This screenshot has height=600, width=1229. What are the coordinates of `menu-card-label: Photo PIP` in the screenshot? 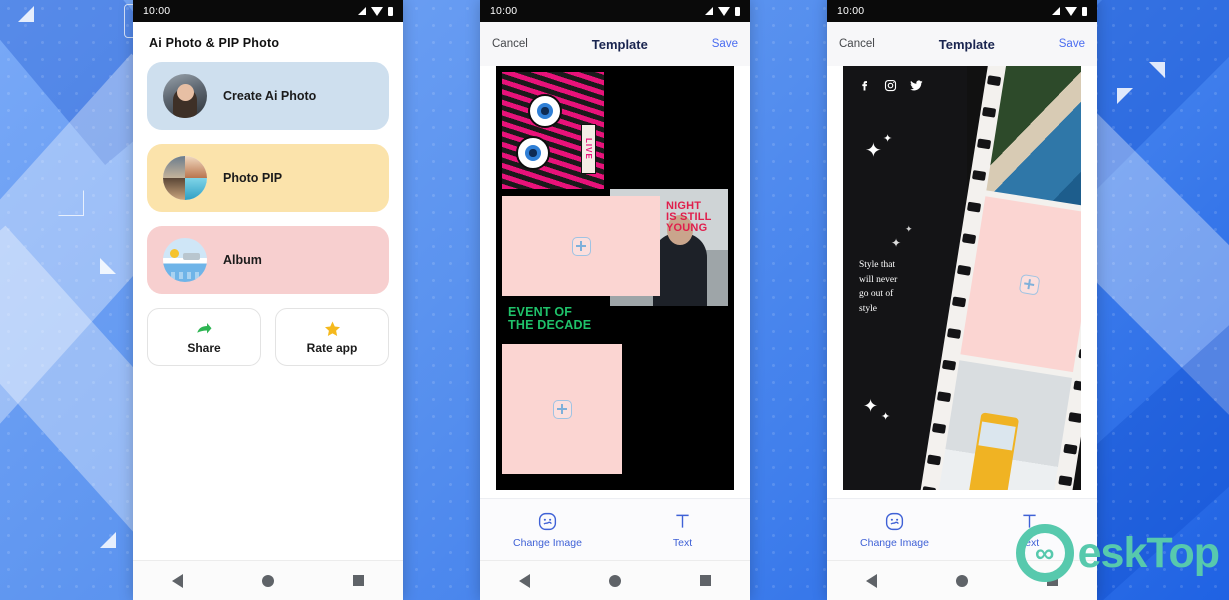 It's located at (253, 178).